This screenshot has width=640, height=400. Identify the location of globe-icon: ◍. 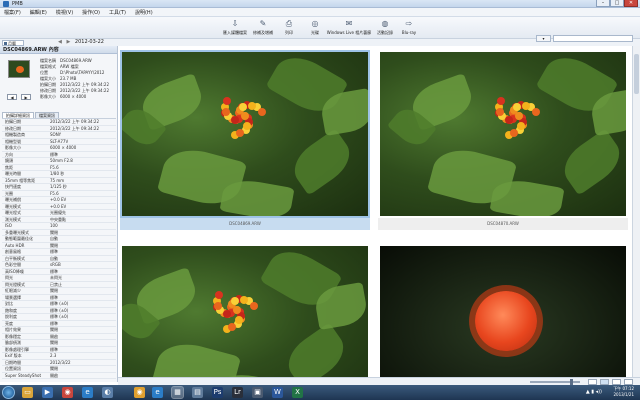
(385, 23).